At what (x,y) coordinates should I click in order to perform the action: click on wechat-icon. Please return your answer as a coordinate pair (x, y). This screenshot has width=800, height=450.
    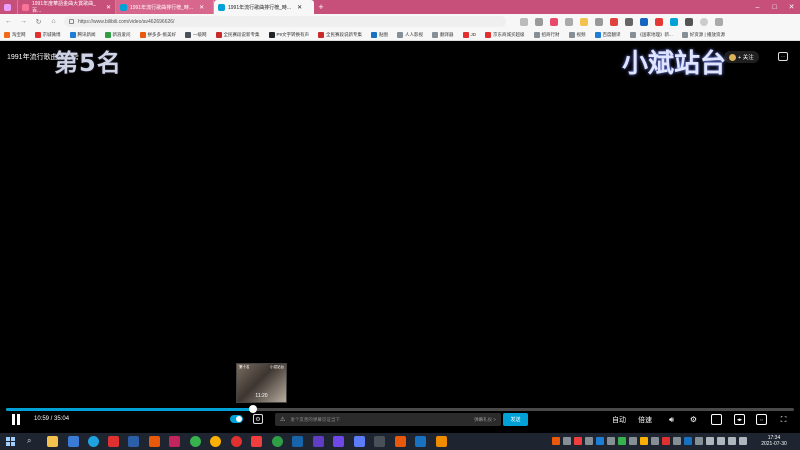
    Looking at the image, I should click on (277, 441).